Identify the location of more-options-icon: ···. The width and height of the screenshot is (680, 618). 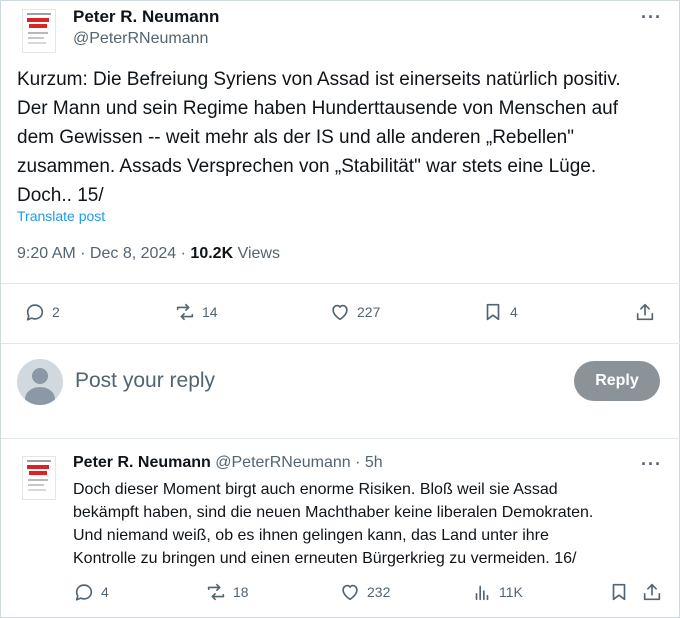
(651, 17).